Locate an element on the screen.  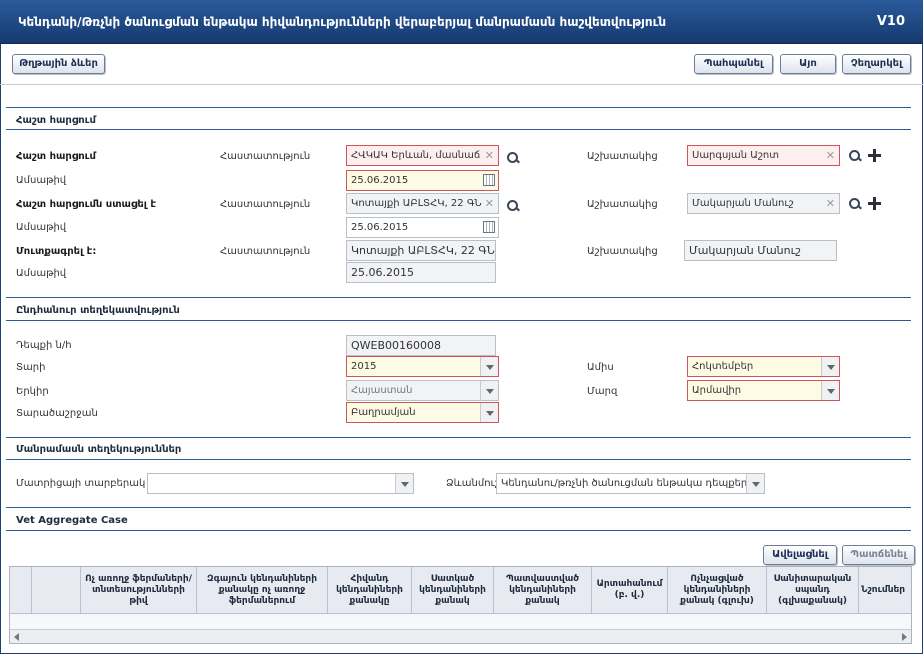
settlement-label: Տարածաշրջան is located at coordinates (57, 413).